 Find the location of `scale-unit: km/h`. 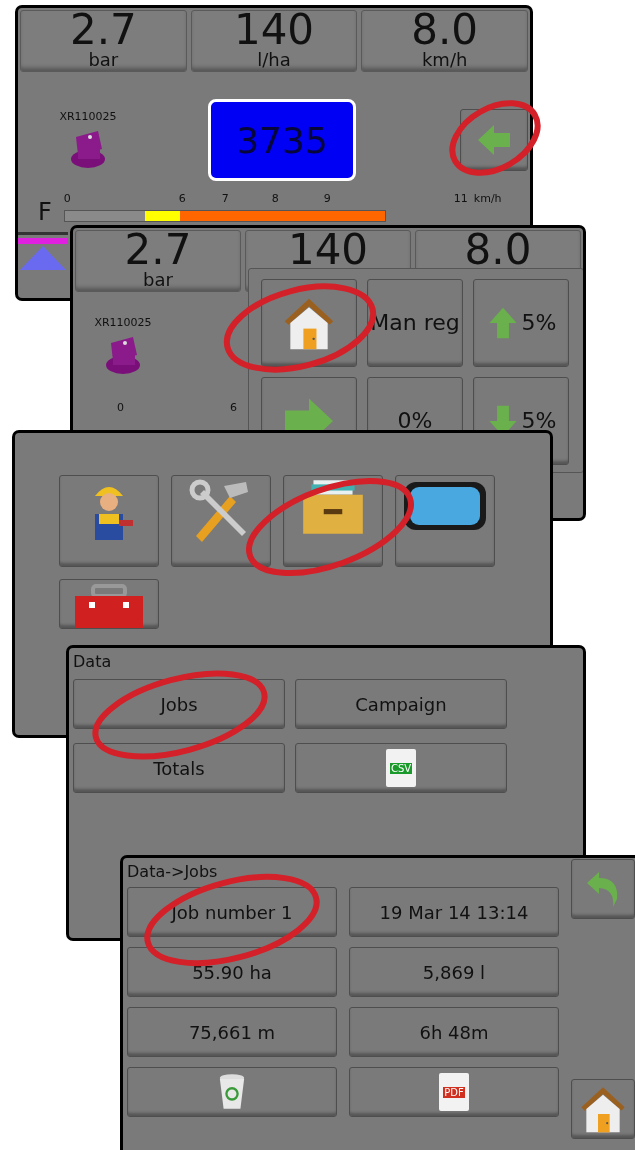

scale-unit: km/h is located at coordinates (487, 198).